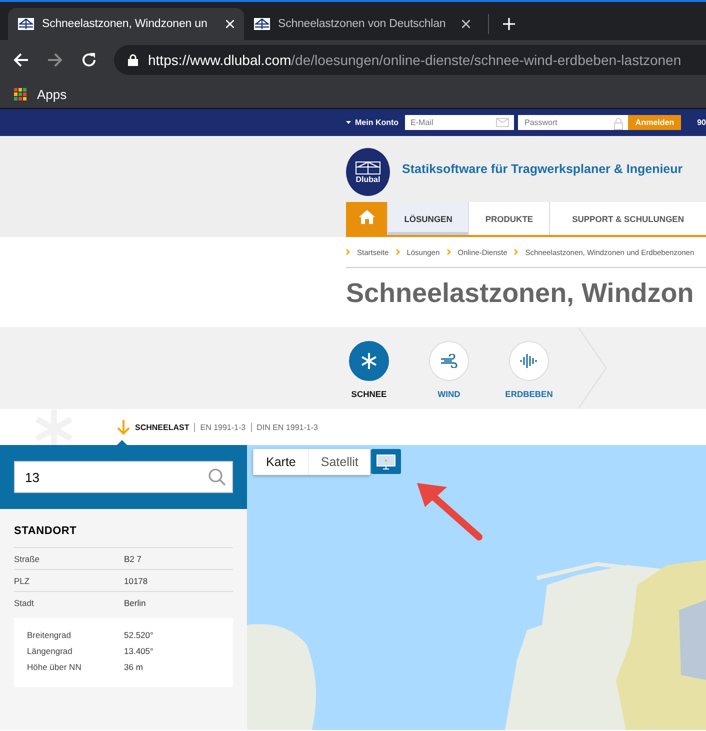  Describe the element at coordinates (593, 368) in the screenshot. I see `step-chevron-icon` at that location.